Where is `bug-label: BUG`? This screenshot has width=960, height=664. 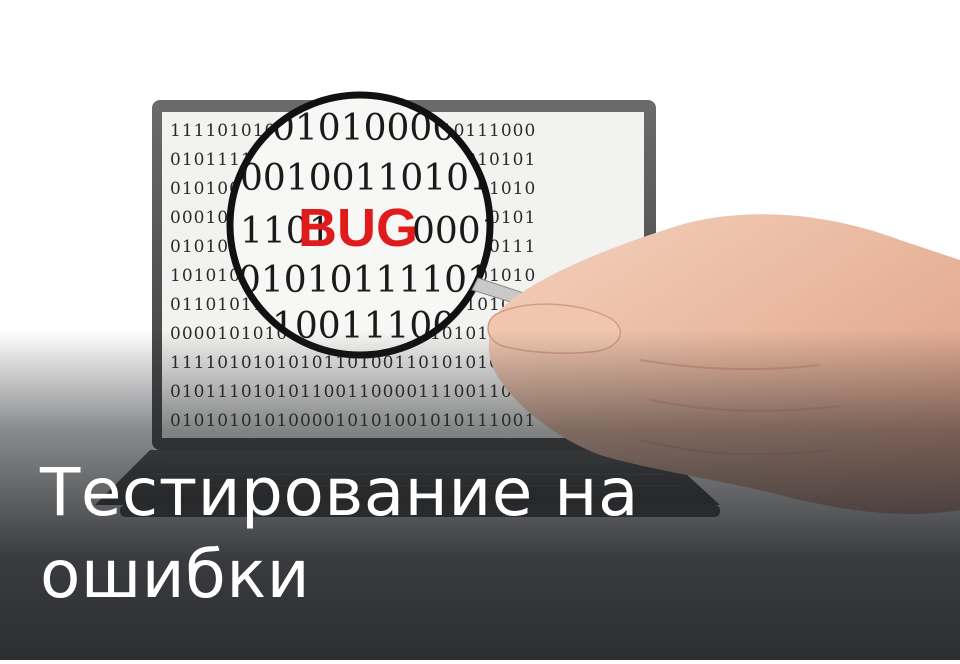
bug-label: BUG is located at coordinates (358, 228).